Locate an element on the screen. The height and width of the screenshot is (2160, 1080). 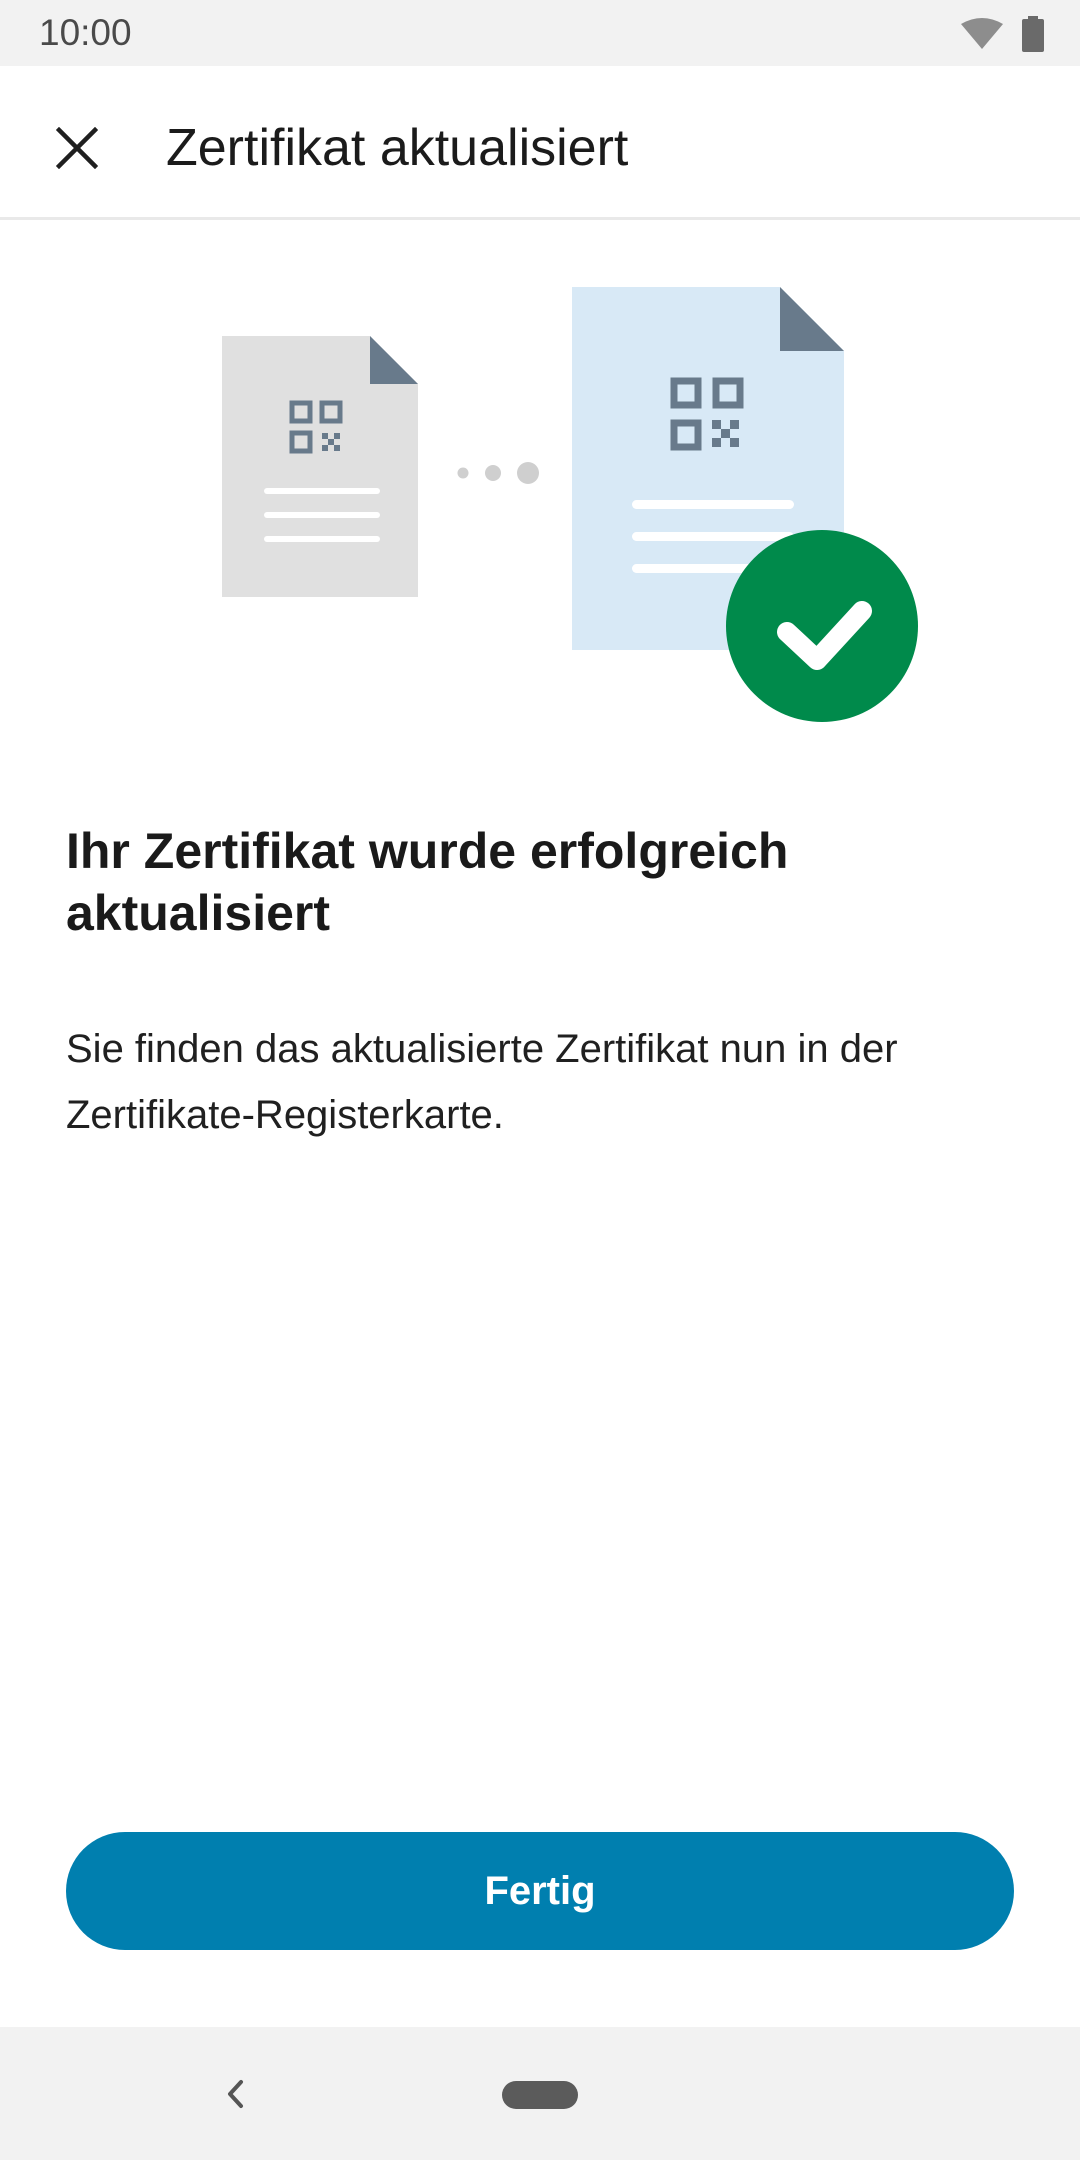
status-icons is located at coordinates (1002, 34).